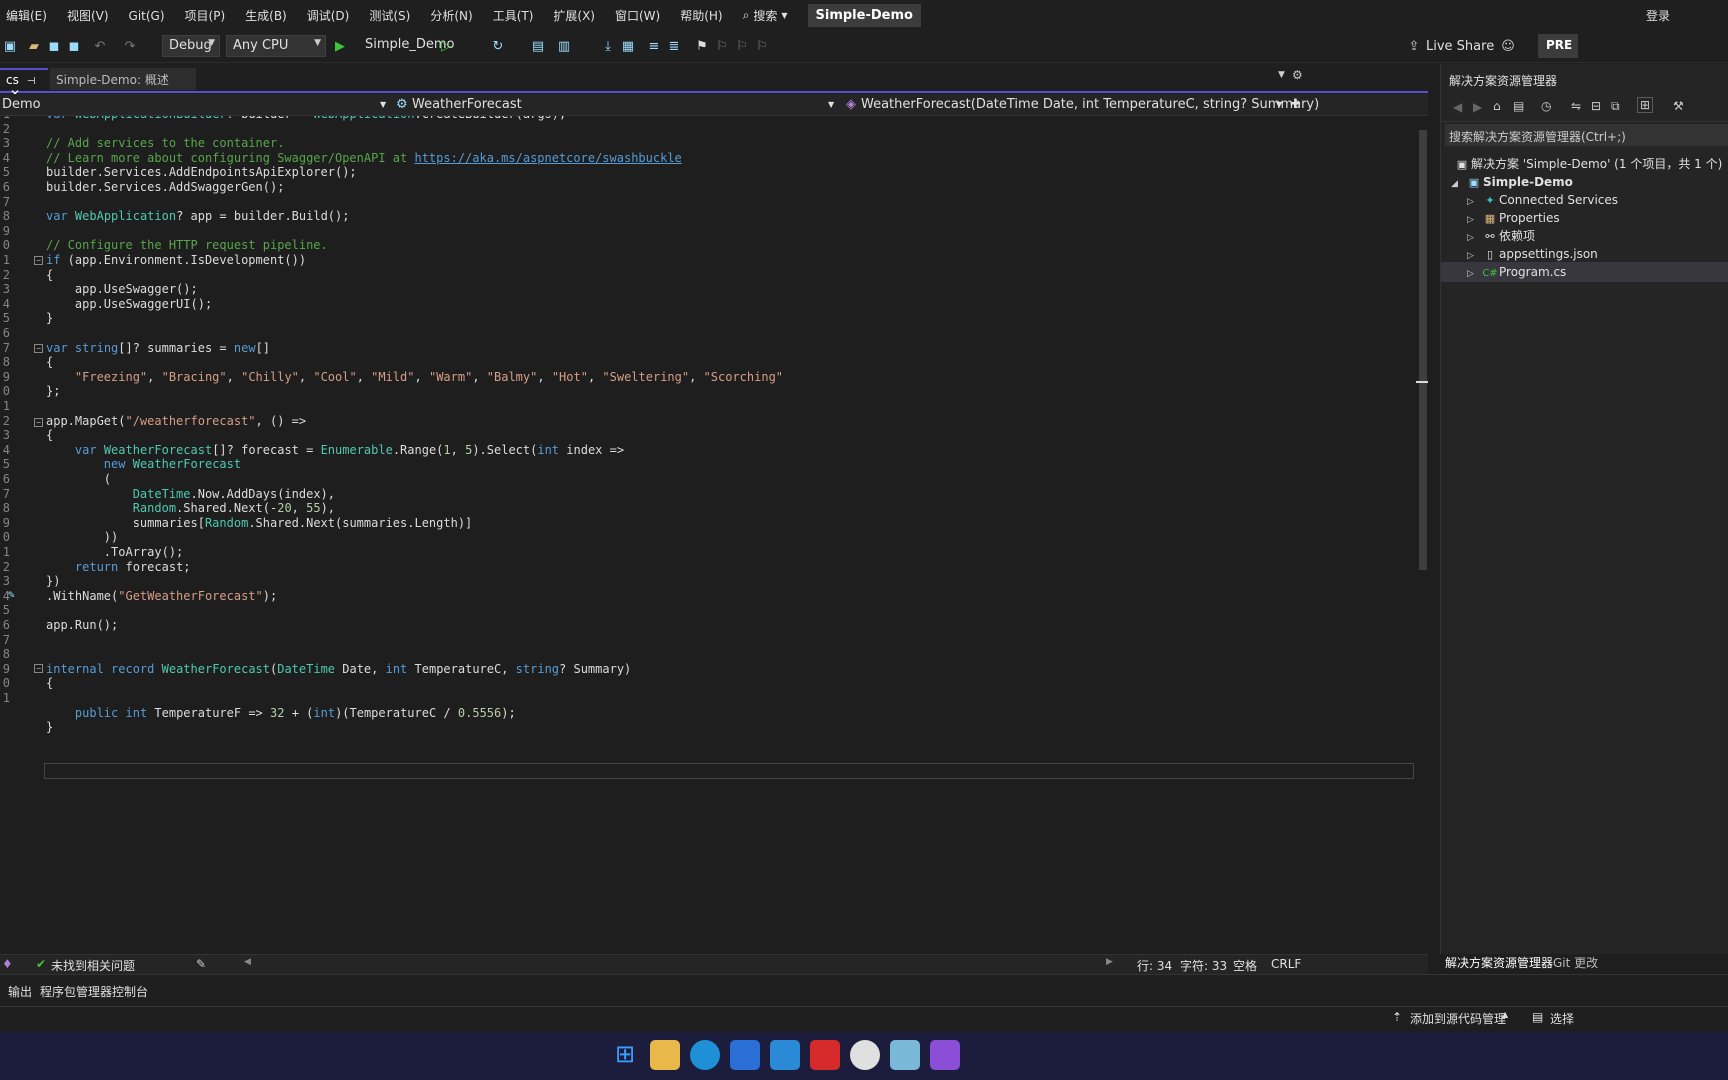  I want to click on outdent-icon: ≣, so click(674, 47).